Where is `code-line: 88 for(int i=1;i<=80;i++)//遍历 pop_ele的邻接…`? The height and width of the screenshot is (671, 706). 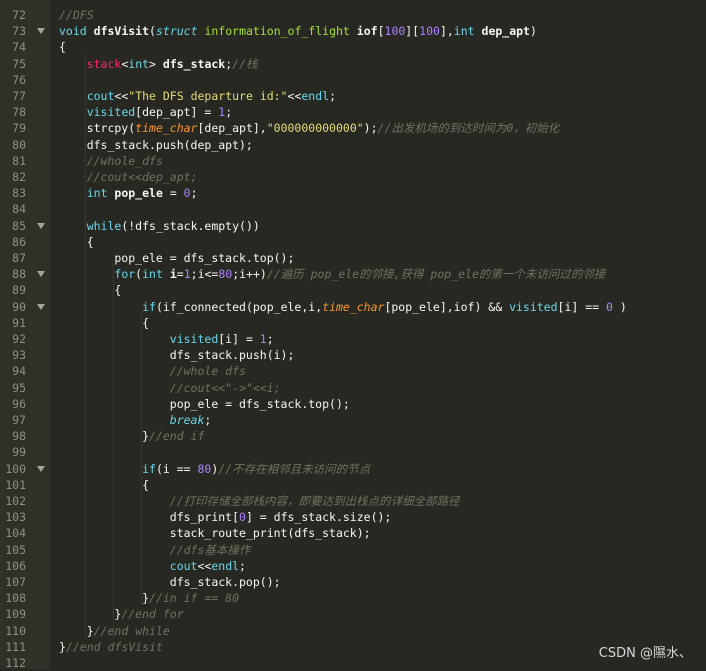 code-line: 88 for(int i=1;i<=80;i++)//遍历 pop_ele的邻接… is located at coordinates (353, 274).